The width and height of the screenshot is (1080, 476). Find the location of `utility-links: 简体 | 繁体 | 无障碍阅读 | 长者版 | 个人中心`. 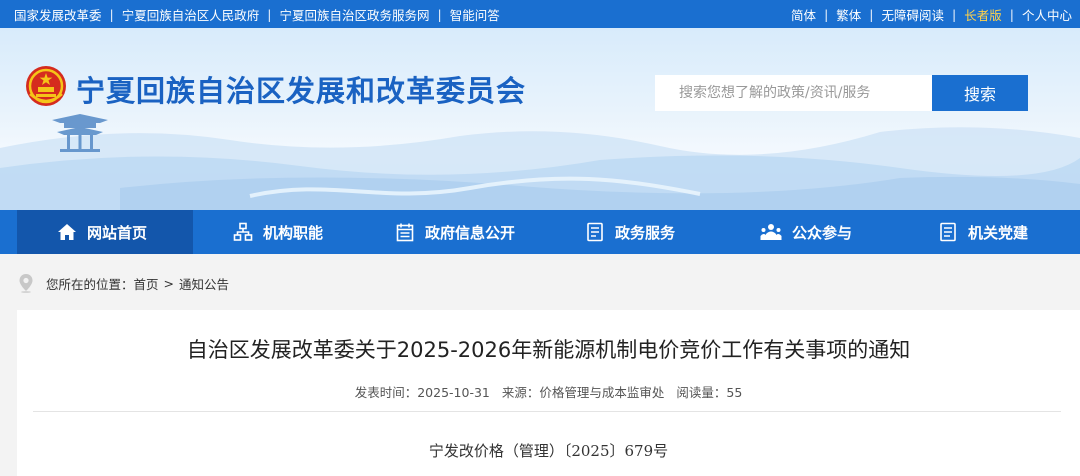

utility-links: 简体 | 繁体 | 无障碍阅读 | 长者版 | 个人中心 is located at coordinates (931, 14).